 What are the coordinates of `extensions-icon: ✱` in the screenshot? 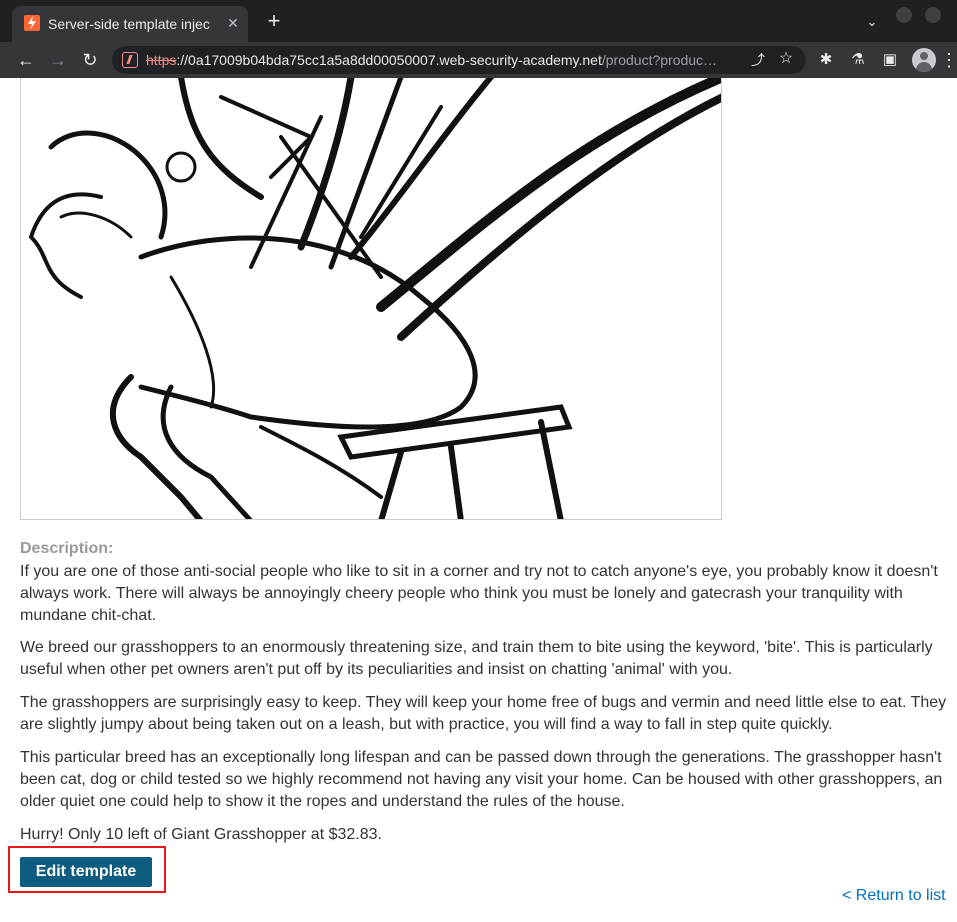 It's located at (826, 60).